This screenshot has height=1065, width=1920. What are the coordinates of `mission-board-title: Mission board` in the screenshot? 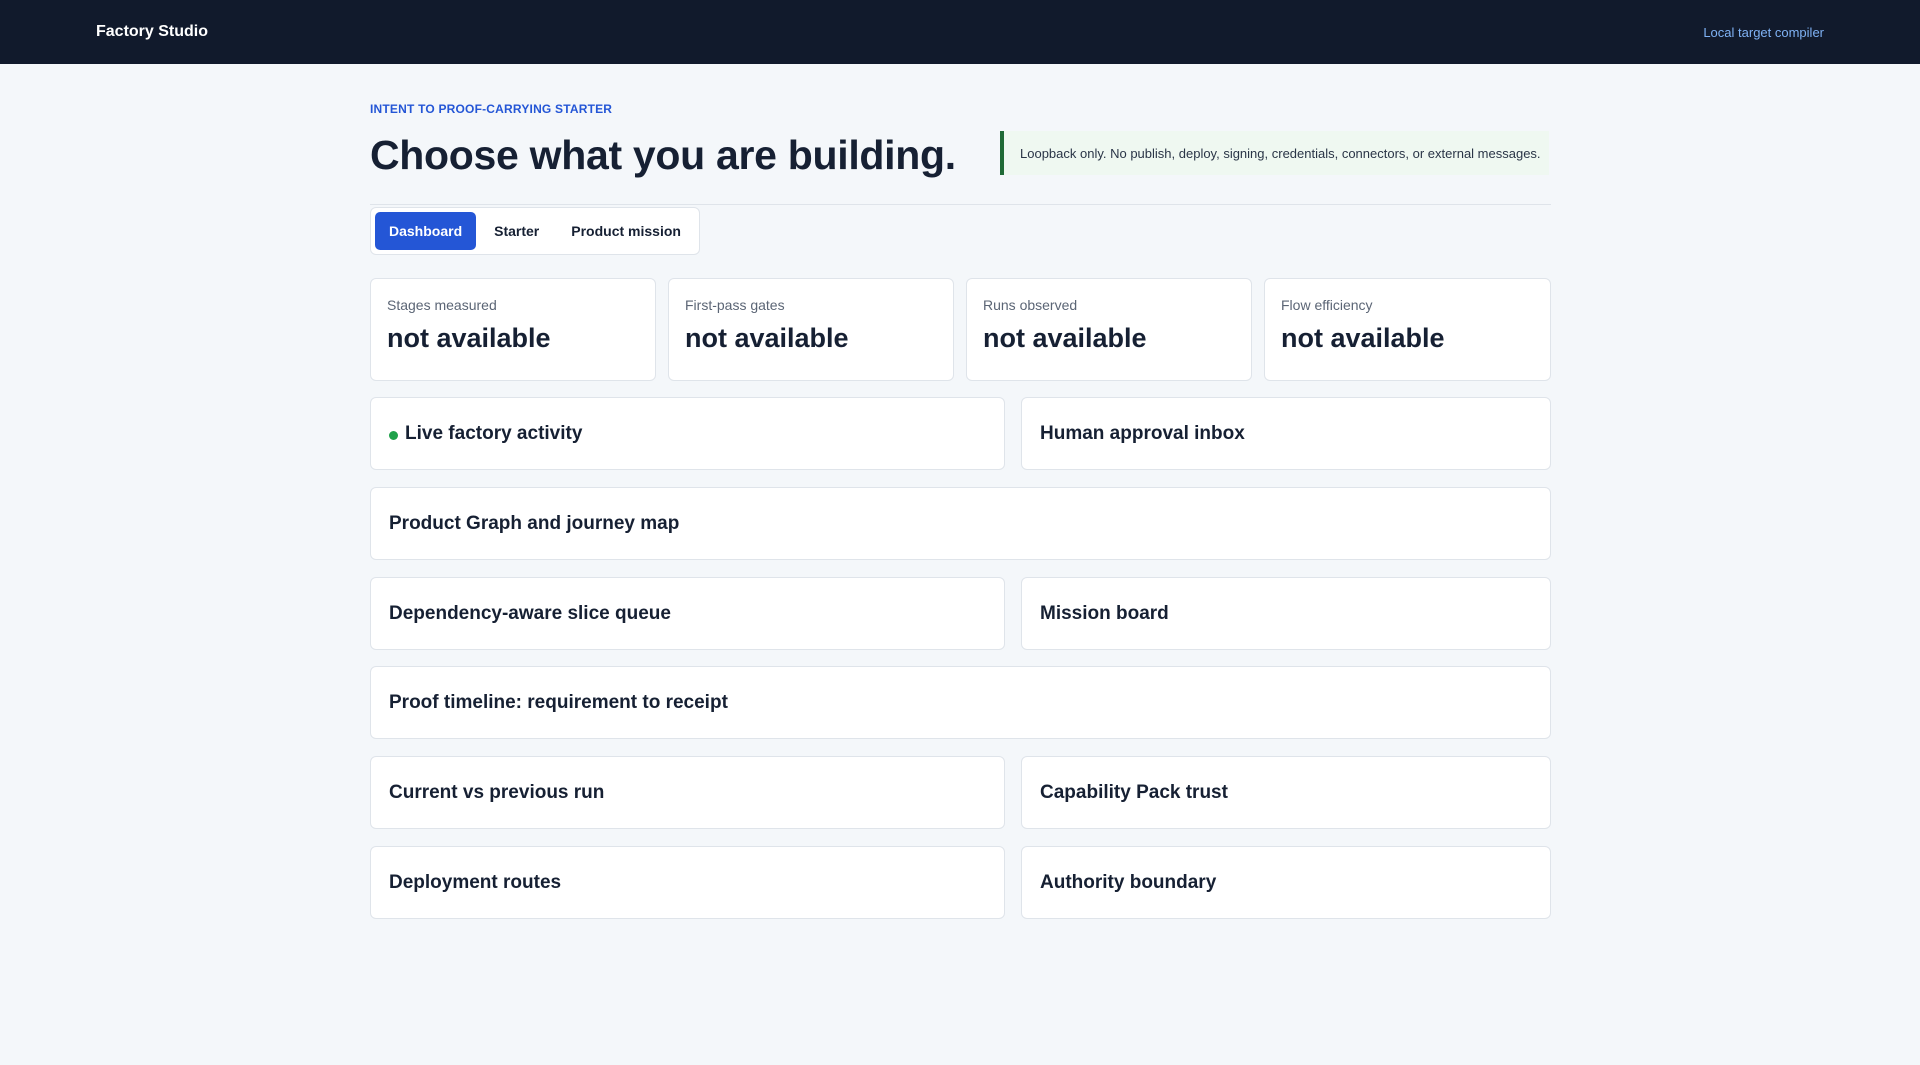 It's located at (1104, 613).